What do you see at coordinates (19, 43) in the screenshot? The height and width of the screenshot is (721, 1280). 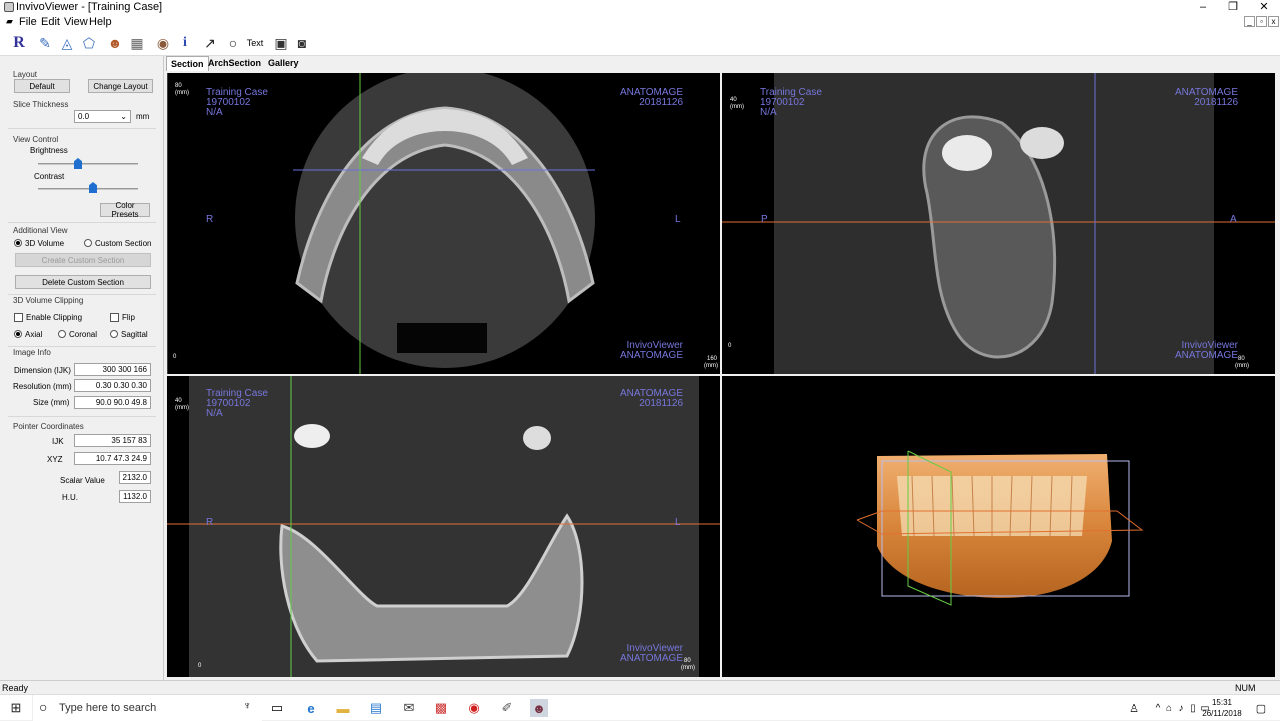 I see `reset-icon: R` at bounding box center [19, 43].